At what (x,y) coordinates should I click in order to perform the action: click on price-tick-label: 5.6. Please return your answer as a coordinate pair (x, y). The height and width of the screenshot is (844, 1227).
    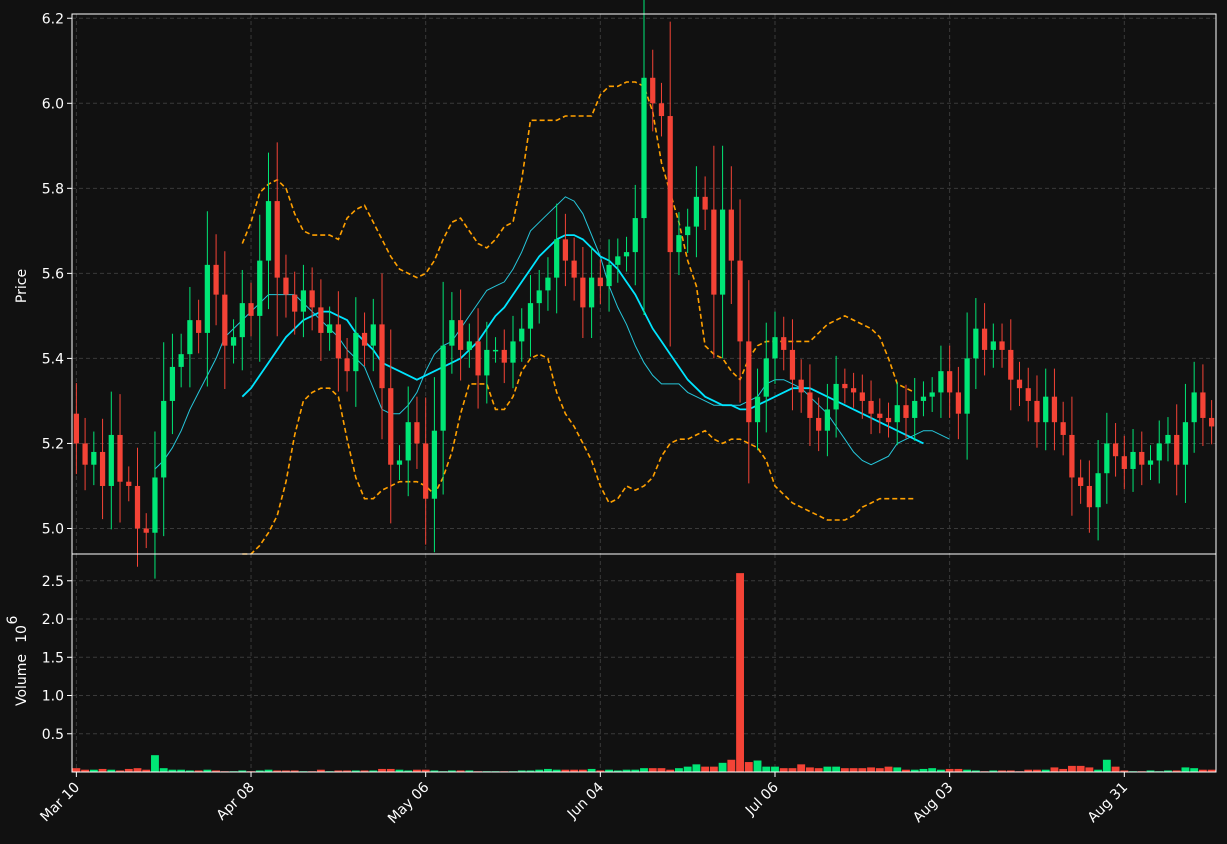
    Looking at the image, I should click on (53, 274).